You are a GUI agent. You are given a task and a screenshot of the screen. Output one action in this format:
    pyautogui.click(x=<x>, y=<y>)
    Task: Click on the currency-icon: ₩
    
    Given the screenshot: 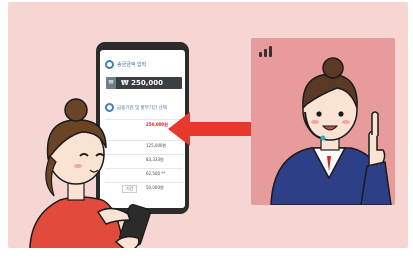 What is the action you would take?
    pyautogui.click(x=111, y=83)
    